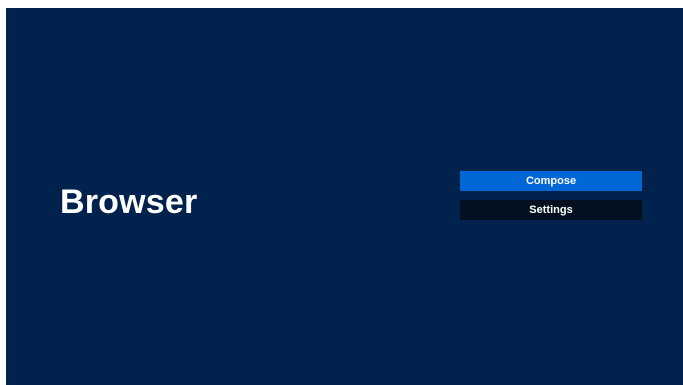  I want to click on page-title: Browser, so click(129, 202).